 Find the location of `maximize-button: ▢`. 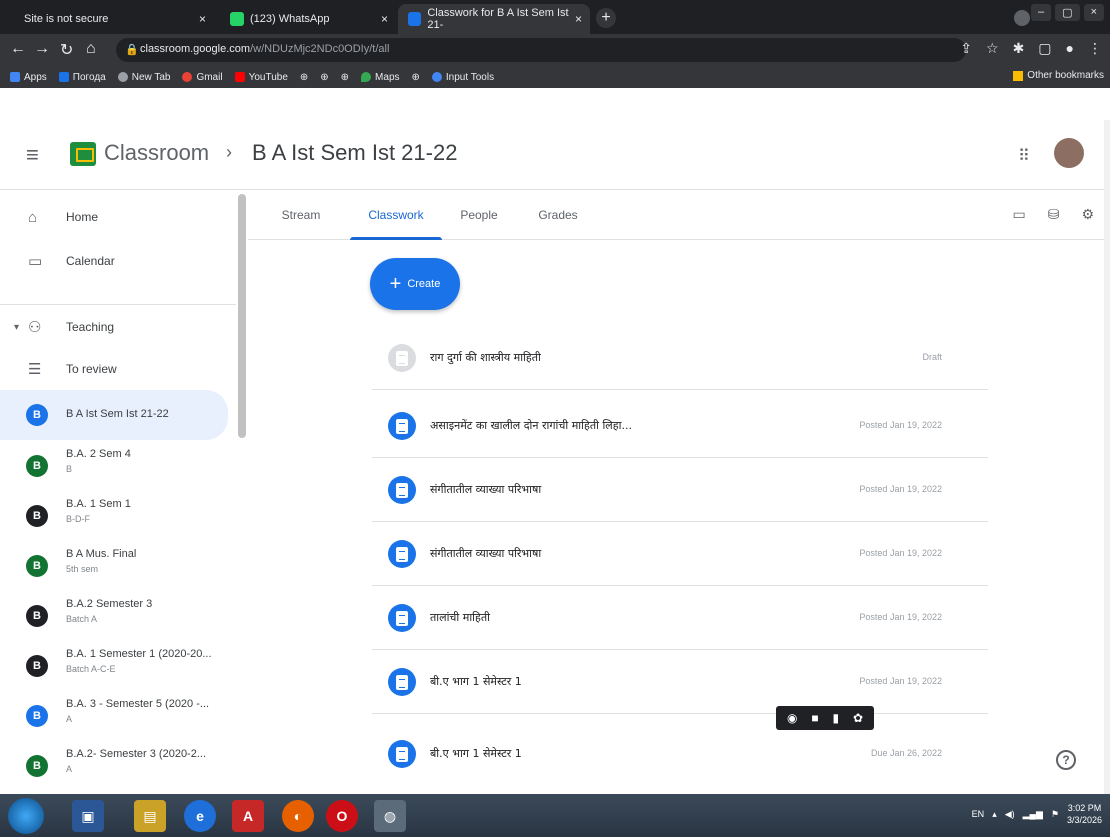

maximize-button: ▢ is located at coordinates (1067, 12).